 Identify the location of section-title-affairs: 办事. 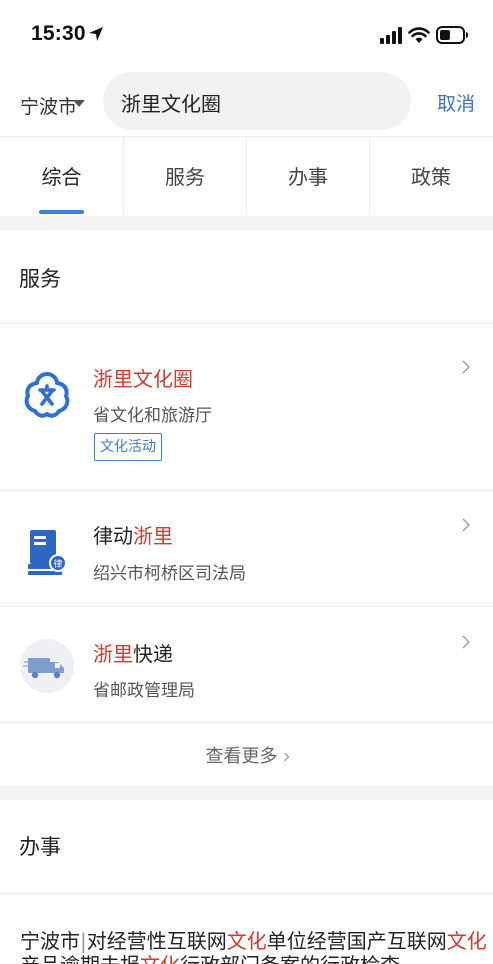
(40, 847).